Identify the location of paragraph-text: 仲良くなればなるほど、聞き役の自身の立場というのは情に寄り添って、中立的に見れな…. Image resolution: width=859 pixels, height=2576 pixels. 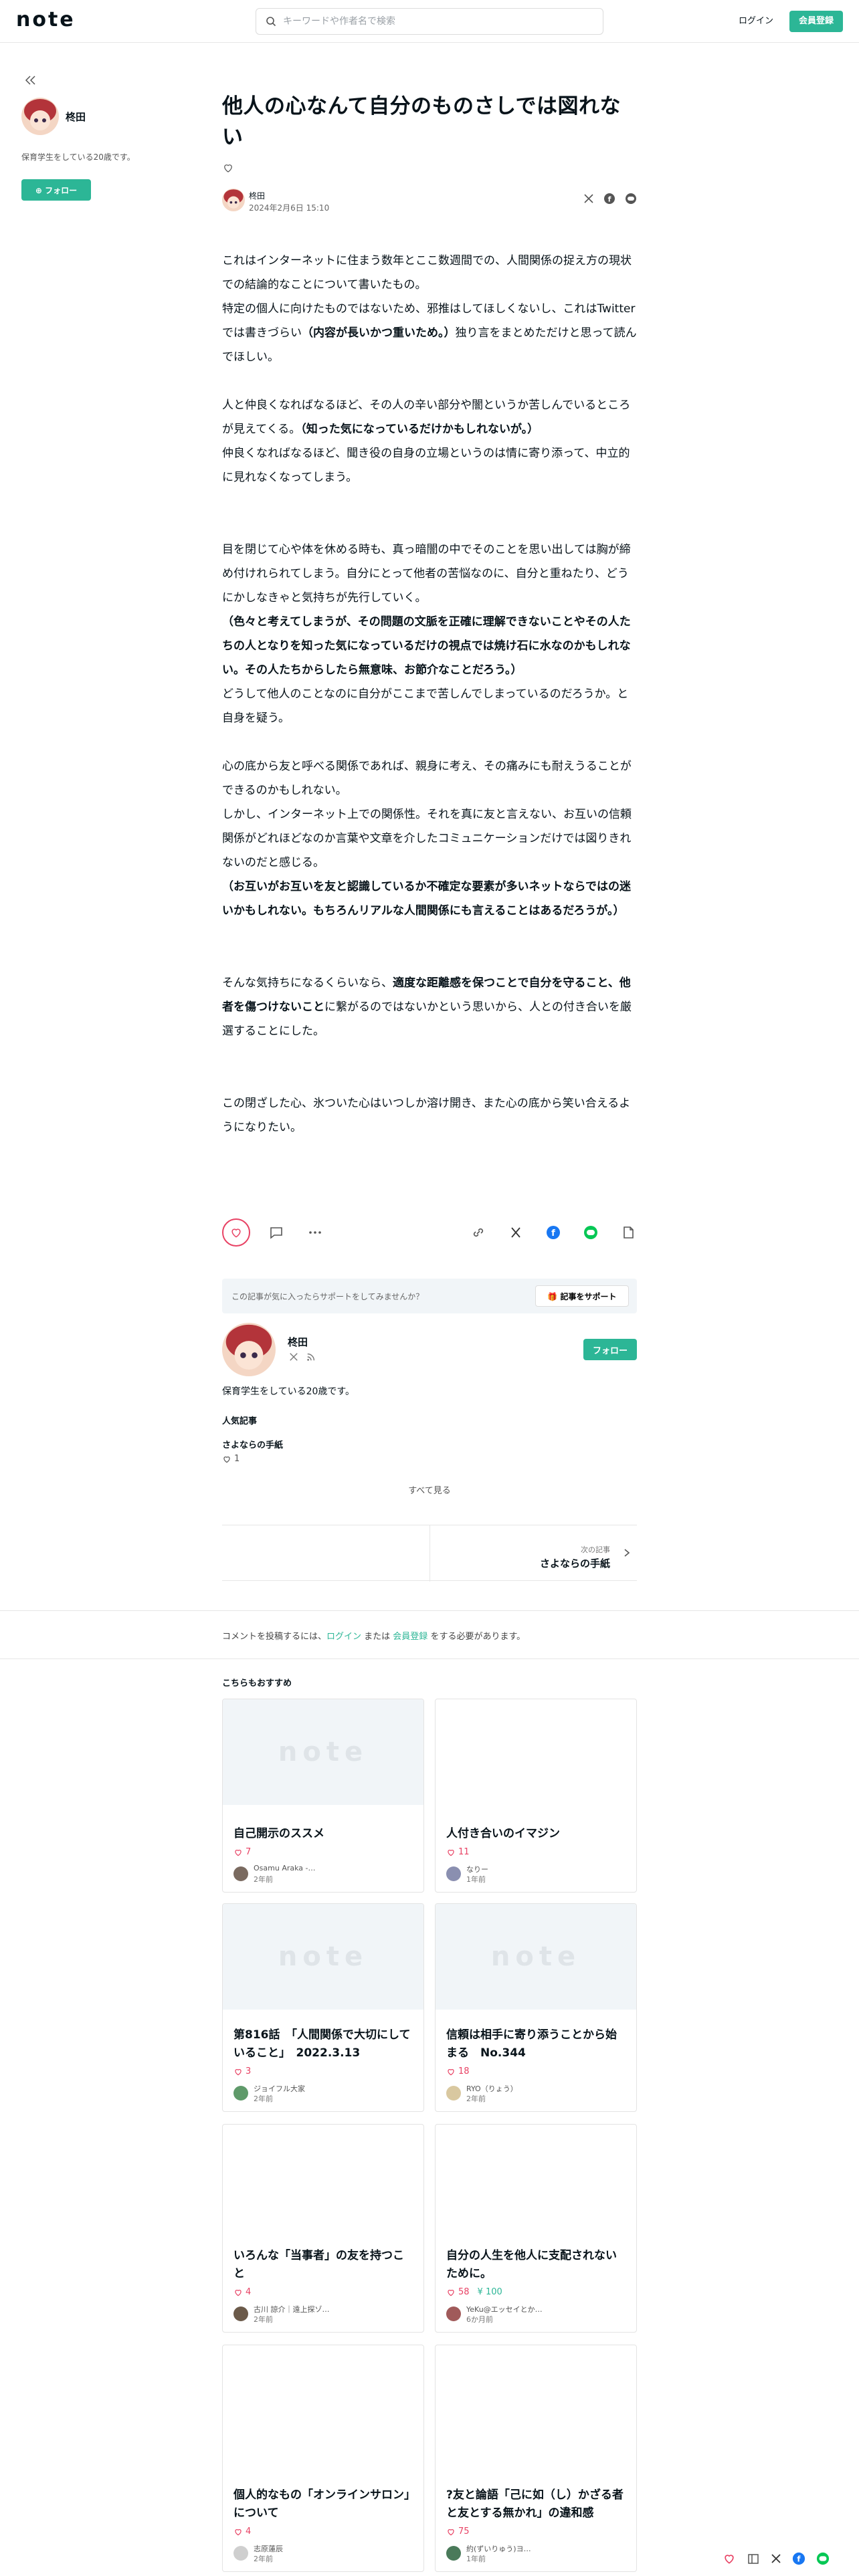
(426, 466).